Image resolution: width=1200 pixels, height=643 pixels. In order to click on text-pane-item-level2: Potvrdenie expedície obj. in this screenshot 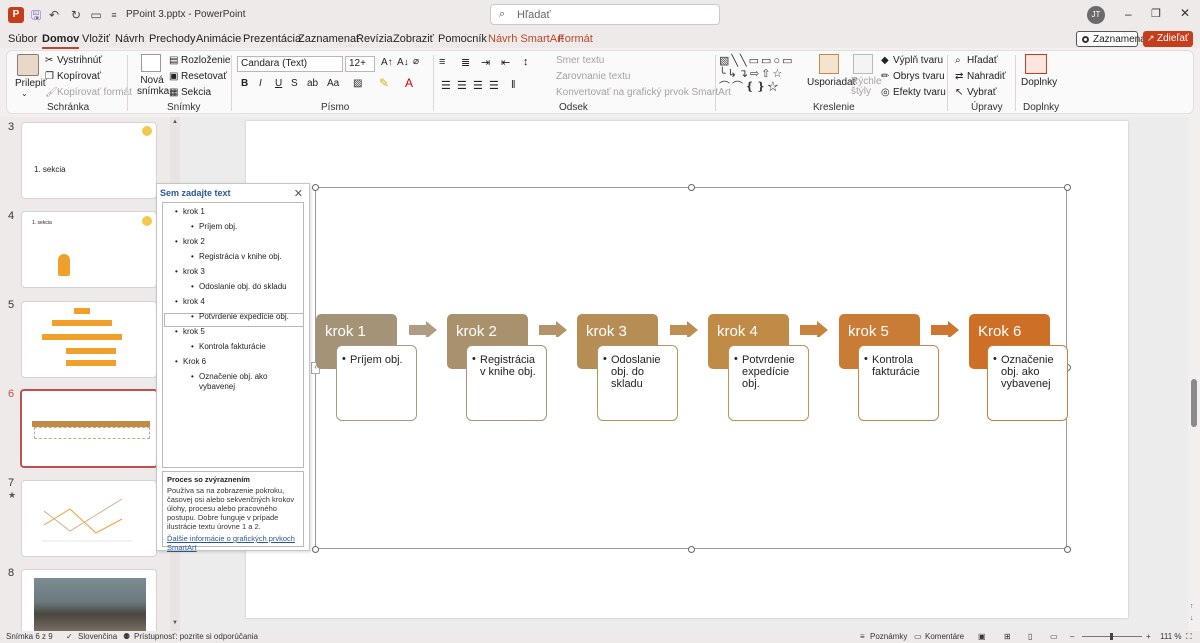, I will do `click(240, 316)`.